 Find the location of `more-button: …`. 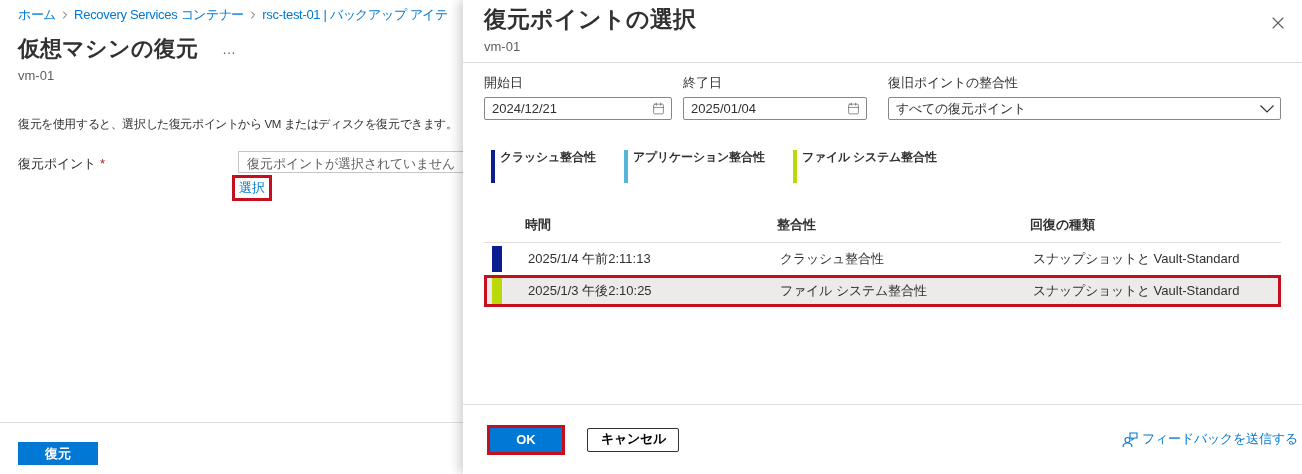

more-button: … is located at coordinates (229, 49).